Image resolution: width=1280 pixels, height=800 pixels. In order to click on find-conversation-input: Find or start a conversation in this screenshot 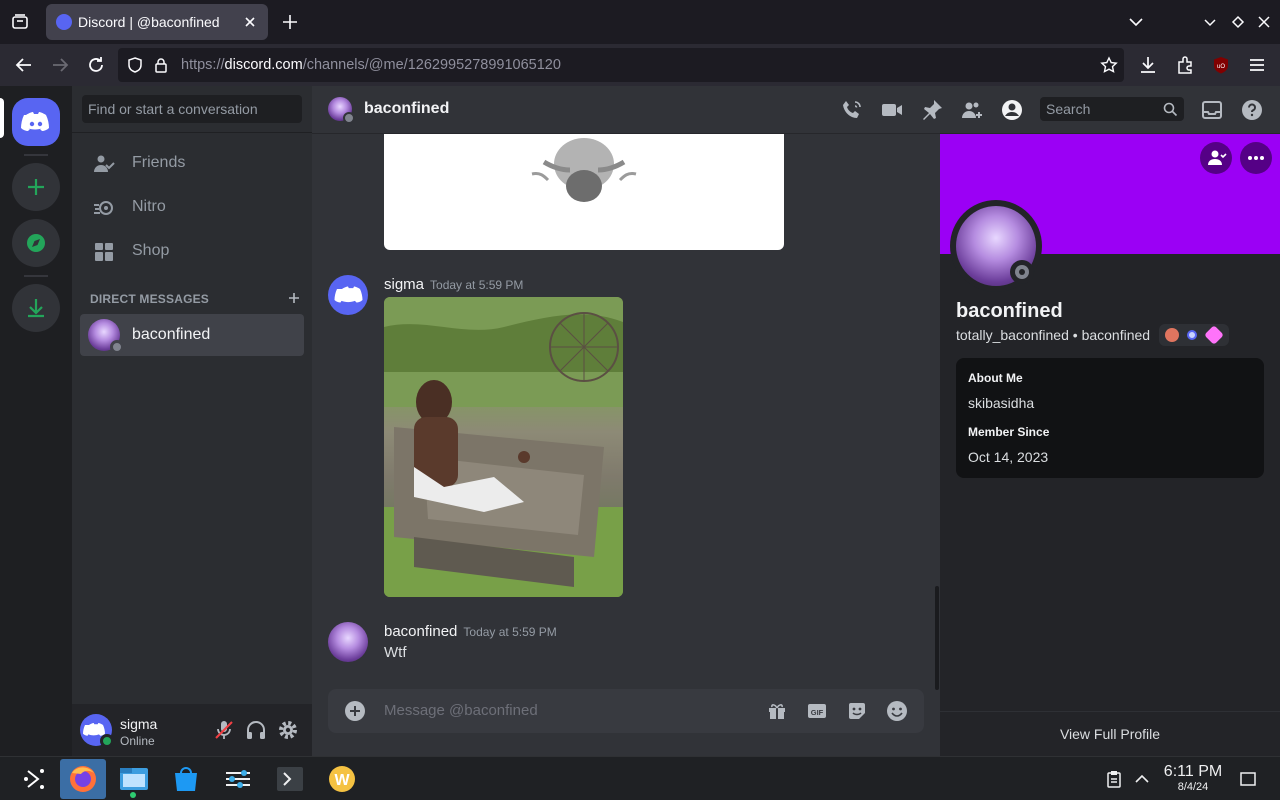, I will do `click(192, 109)`.